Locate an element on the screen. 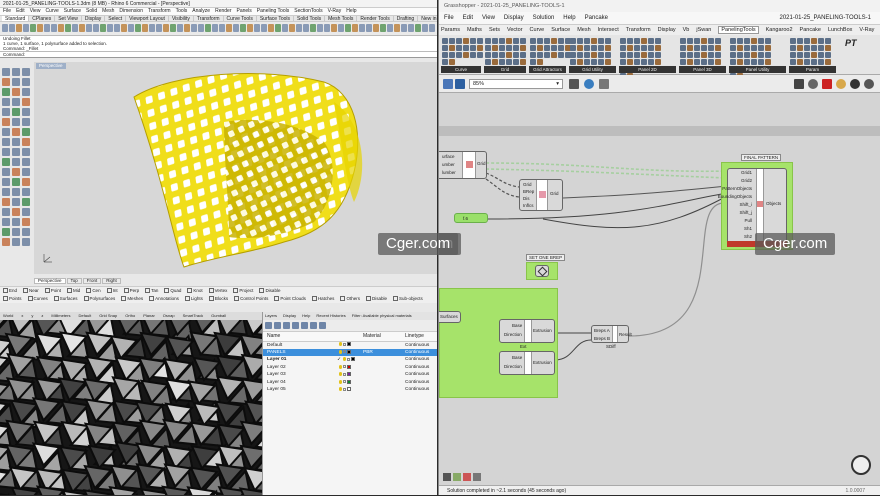 Image resolution: width=880 pixels, height=496 pixels. gh-menu-6: Pancake is located at coordinates (596, 18).